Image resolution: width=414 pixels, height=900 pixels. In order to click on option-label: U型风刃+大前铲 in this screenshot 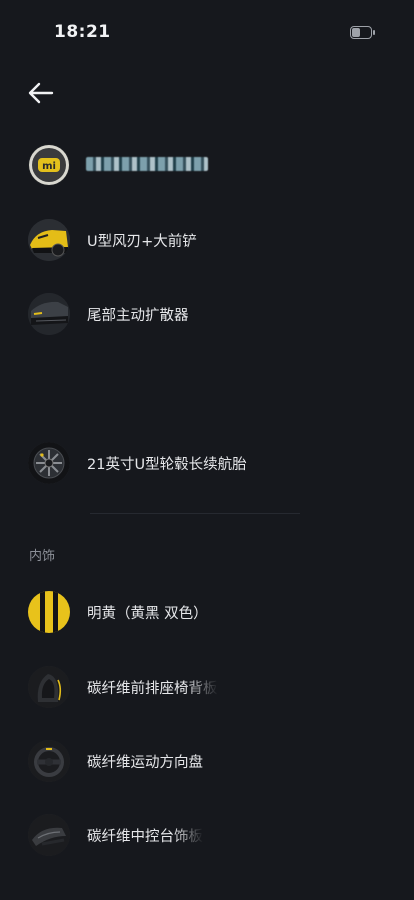, I will do `click(142, 242)`.